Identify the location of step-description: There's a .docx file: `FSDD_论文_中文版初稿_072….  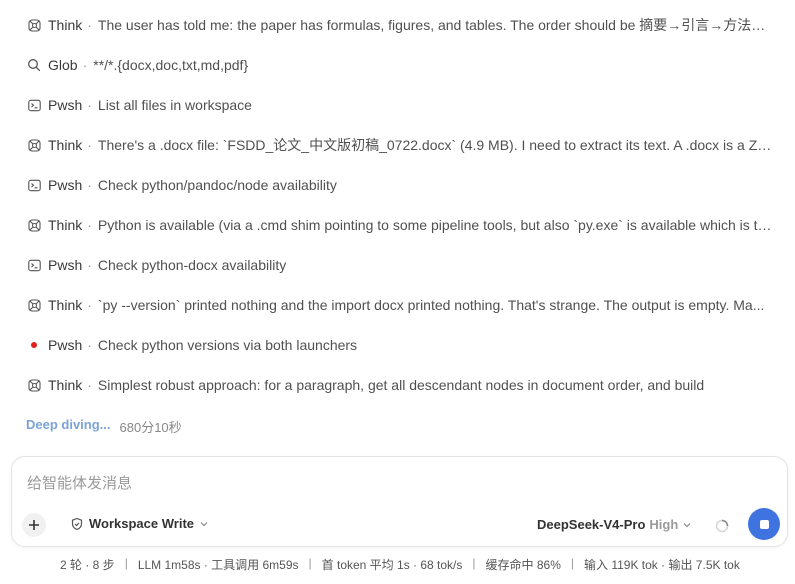
(435, 145).